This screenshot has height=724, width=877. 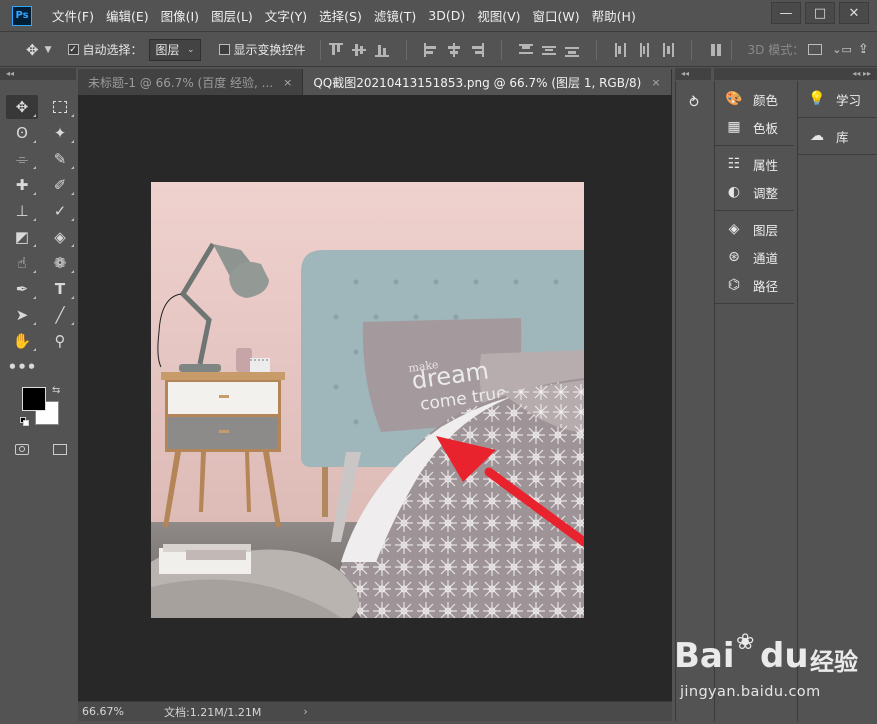 What do you see at coordinates (754, 127) in the screenshot?
I see `panel-swatches: ▦ 色板` at bounding box center [754, 127].